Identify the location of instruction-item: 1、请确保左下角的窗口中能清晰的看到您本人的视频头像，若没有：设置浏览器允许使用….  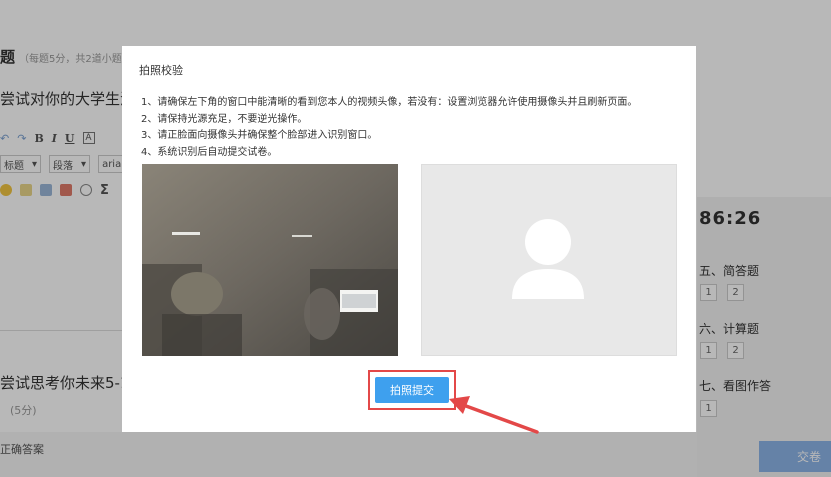
(389, 102).